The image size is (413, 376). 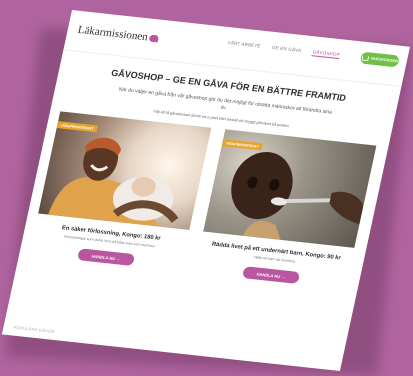 I want to click on main-nav: VÅRT ARBETE GE EN GÅVA GÅVOSHOP, so click(x=288, y=50).